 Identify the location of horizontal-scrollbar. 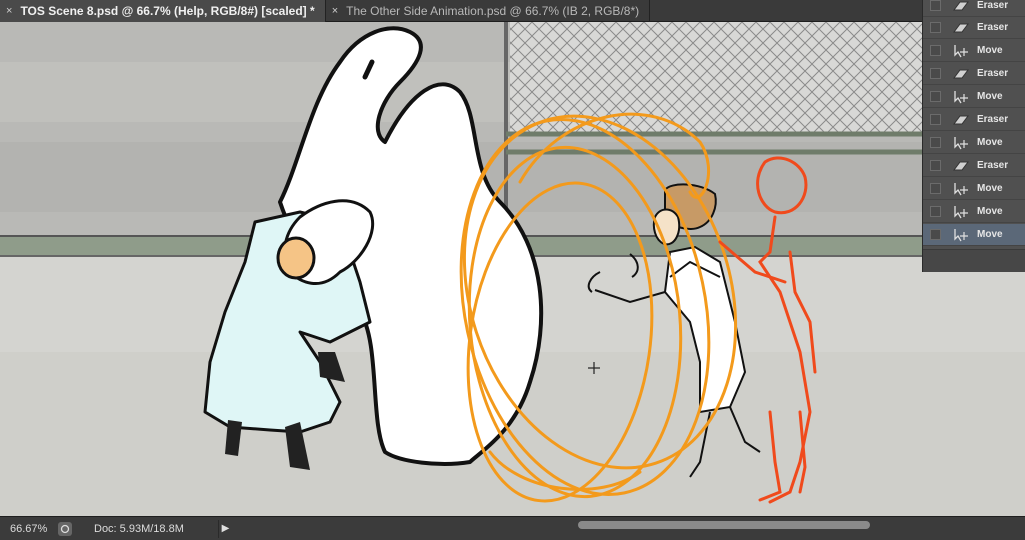
(724, 525).